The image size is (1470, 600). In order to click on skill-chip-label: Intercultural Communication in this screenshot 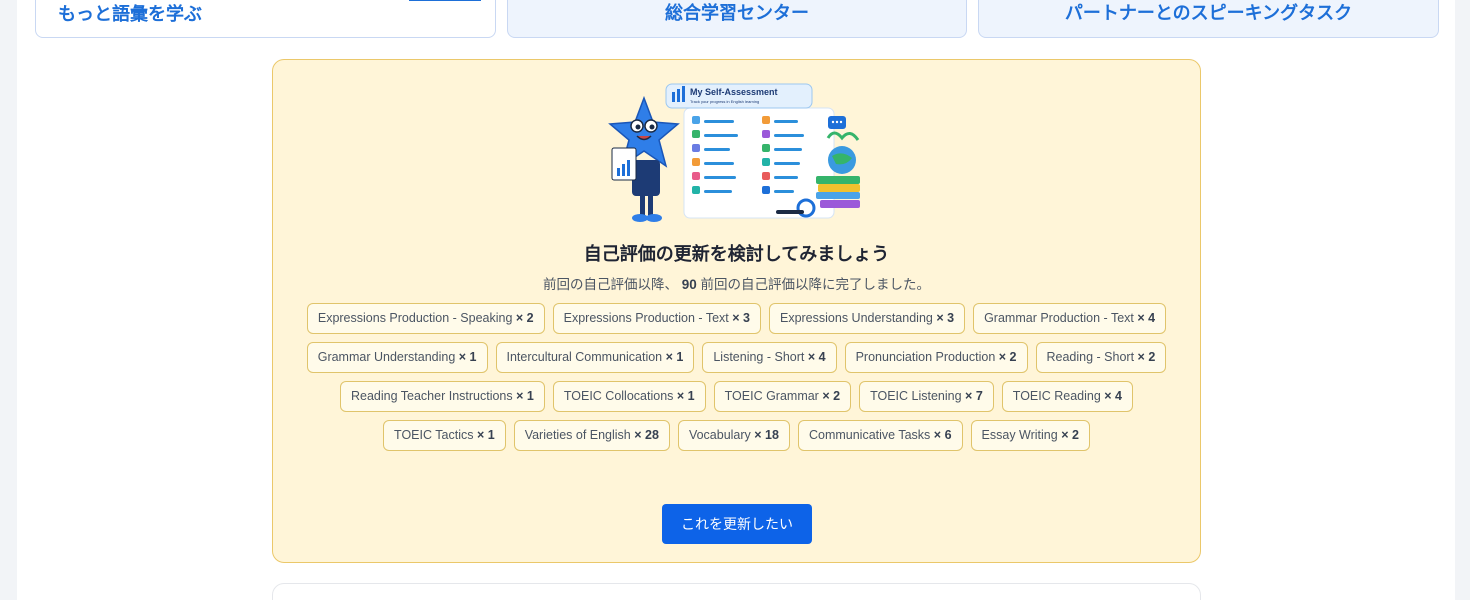, I will do `click(584, 357)`.